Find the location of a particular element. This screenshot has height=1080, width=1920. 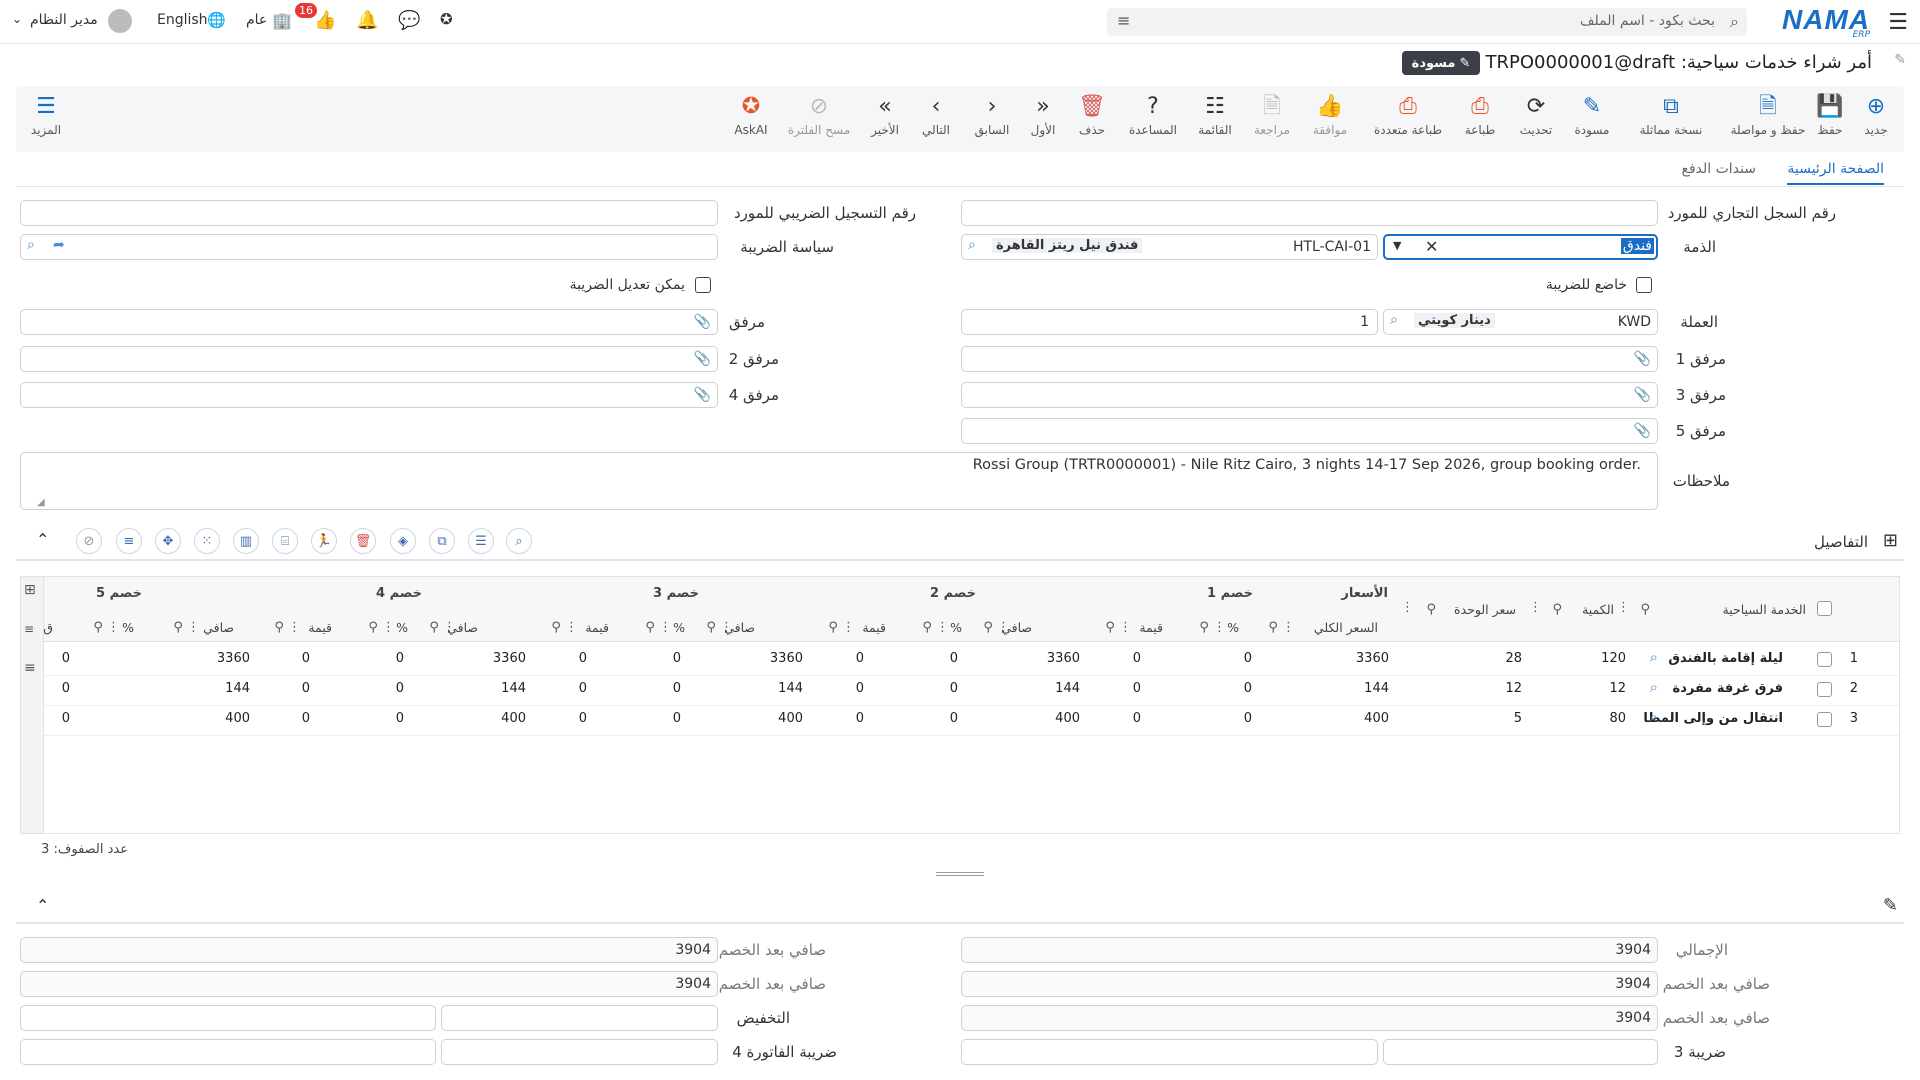

collapse-up-icon: ⌃ is located at coordinates (42, 539).